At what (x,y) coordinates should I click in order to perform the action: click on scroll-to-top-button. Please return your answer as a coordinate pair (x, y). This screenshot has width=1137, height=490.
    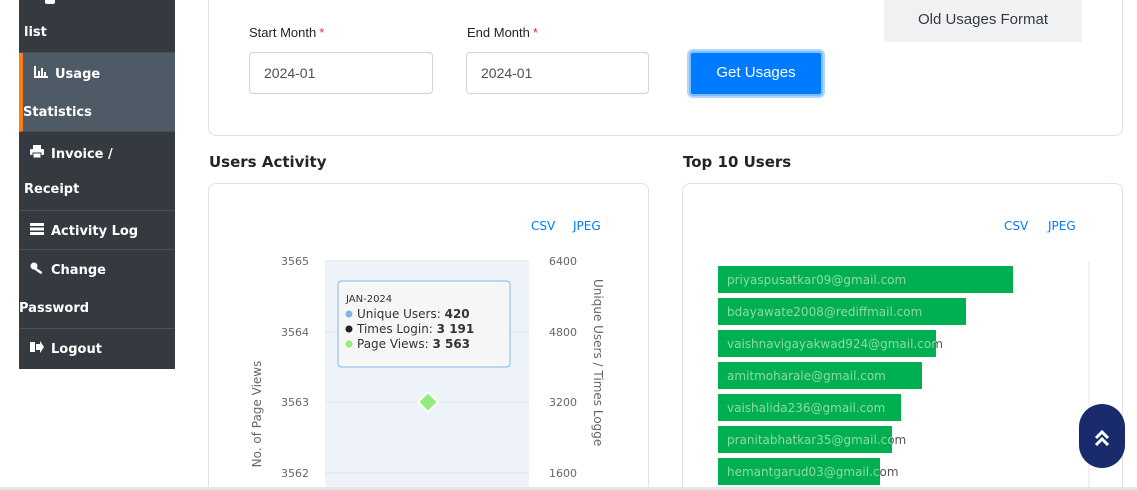
    Looking at the image, I should click on (1102, 436).